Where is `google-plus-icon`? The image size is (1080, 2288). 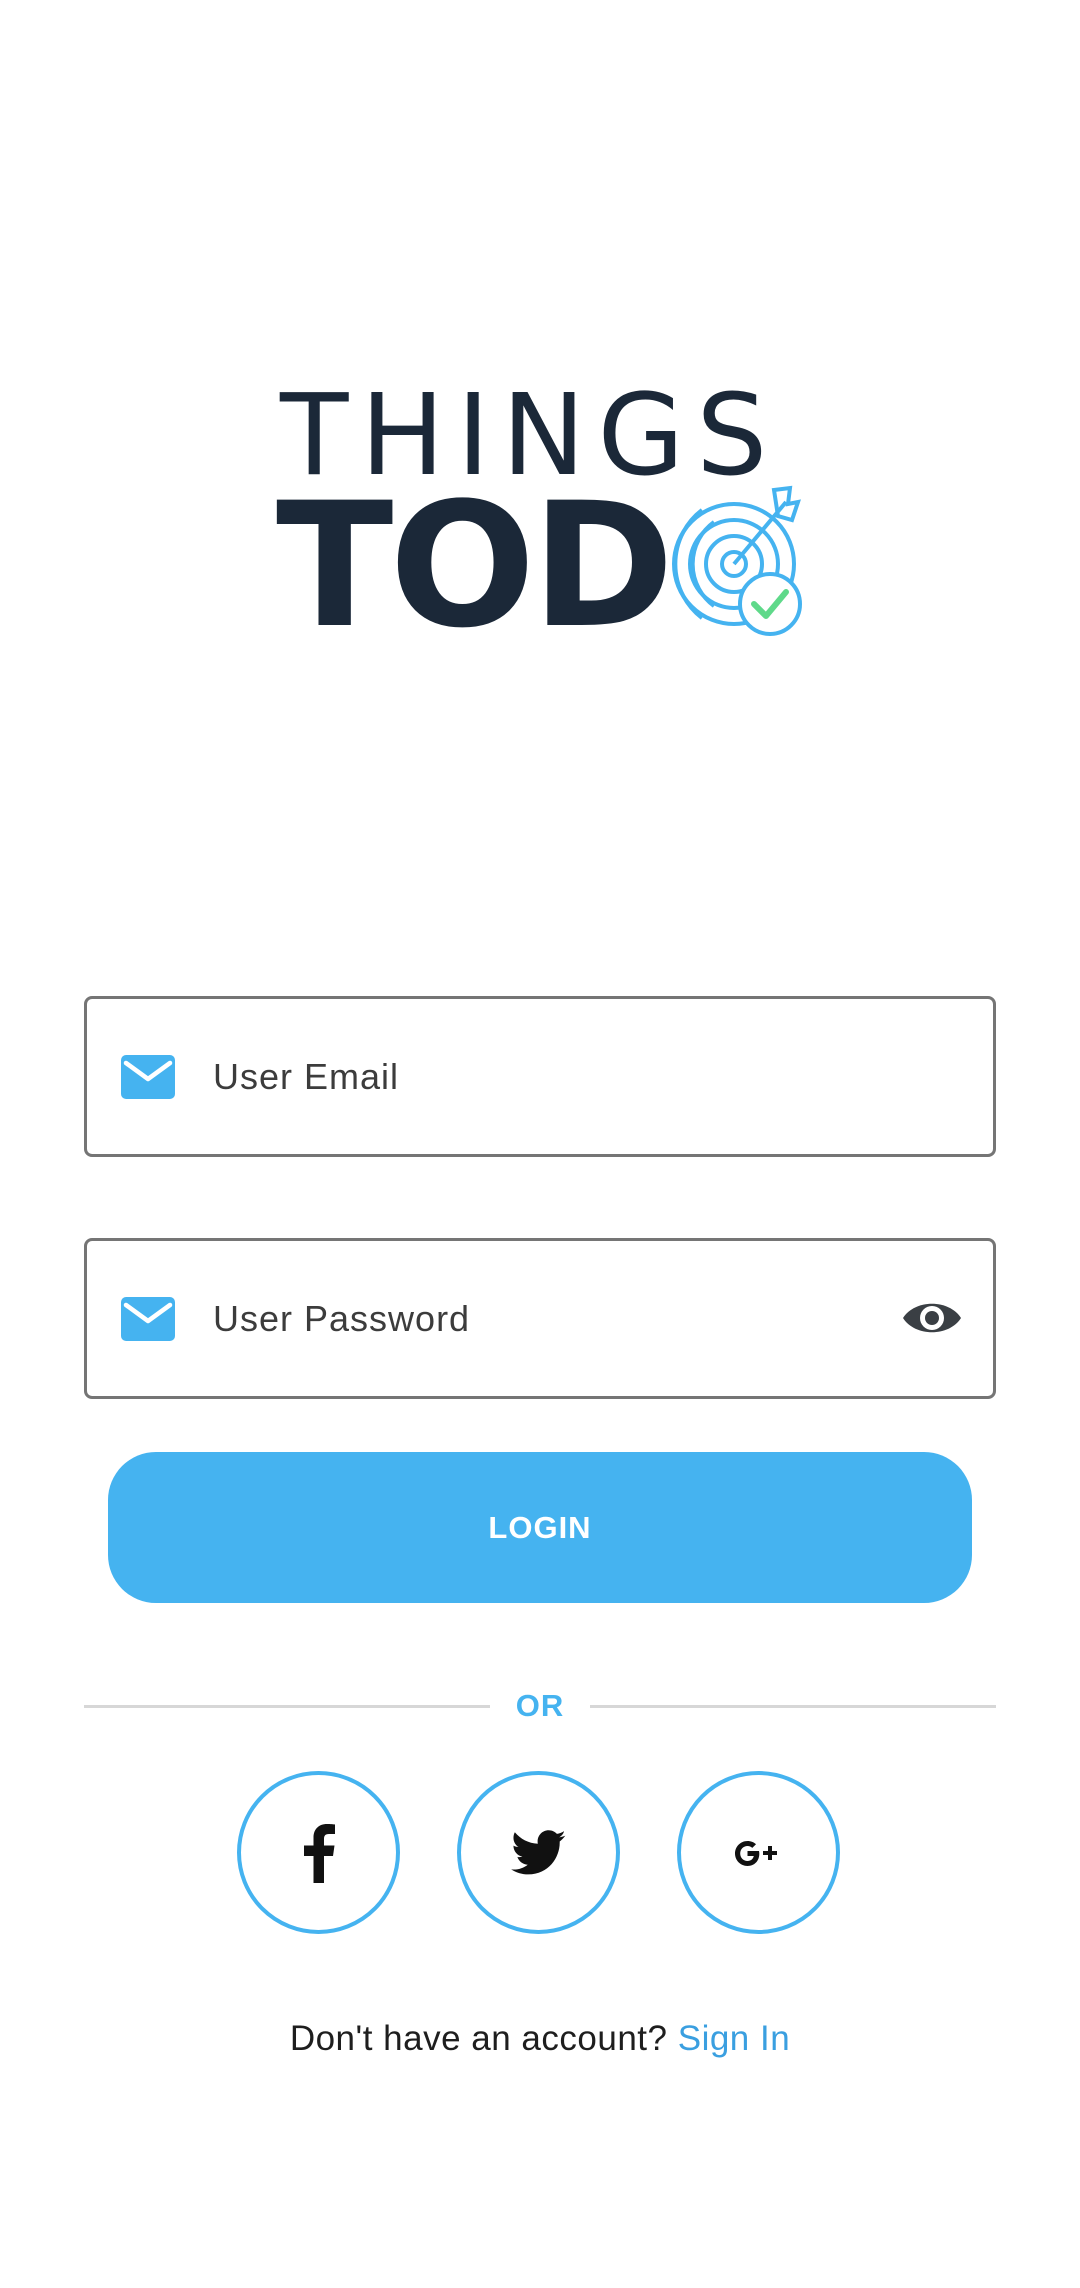
google-plus-icon is located at coordinates (755, 1853).